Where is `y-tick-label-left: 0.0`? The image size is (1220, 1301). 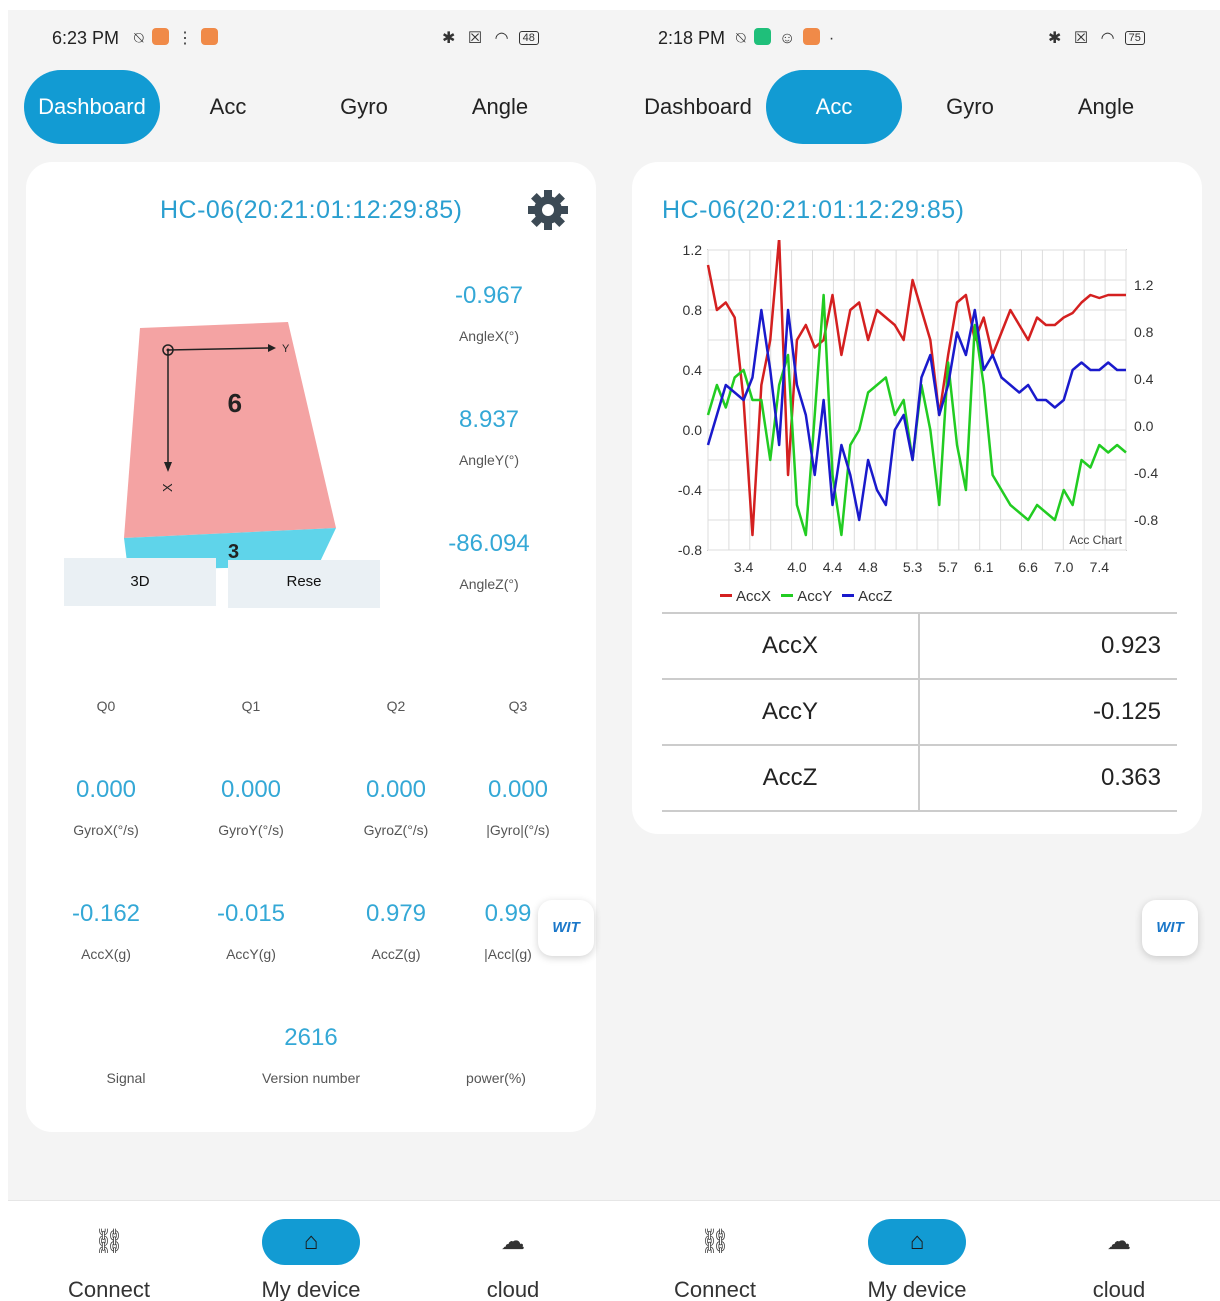 y-tick-label-left: 0.0 is located at coordinates (693, 430).